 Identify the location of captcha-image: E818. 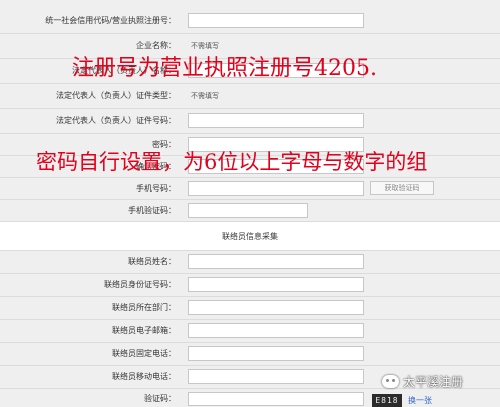
(387, 400).